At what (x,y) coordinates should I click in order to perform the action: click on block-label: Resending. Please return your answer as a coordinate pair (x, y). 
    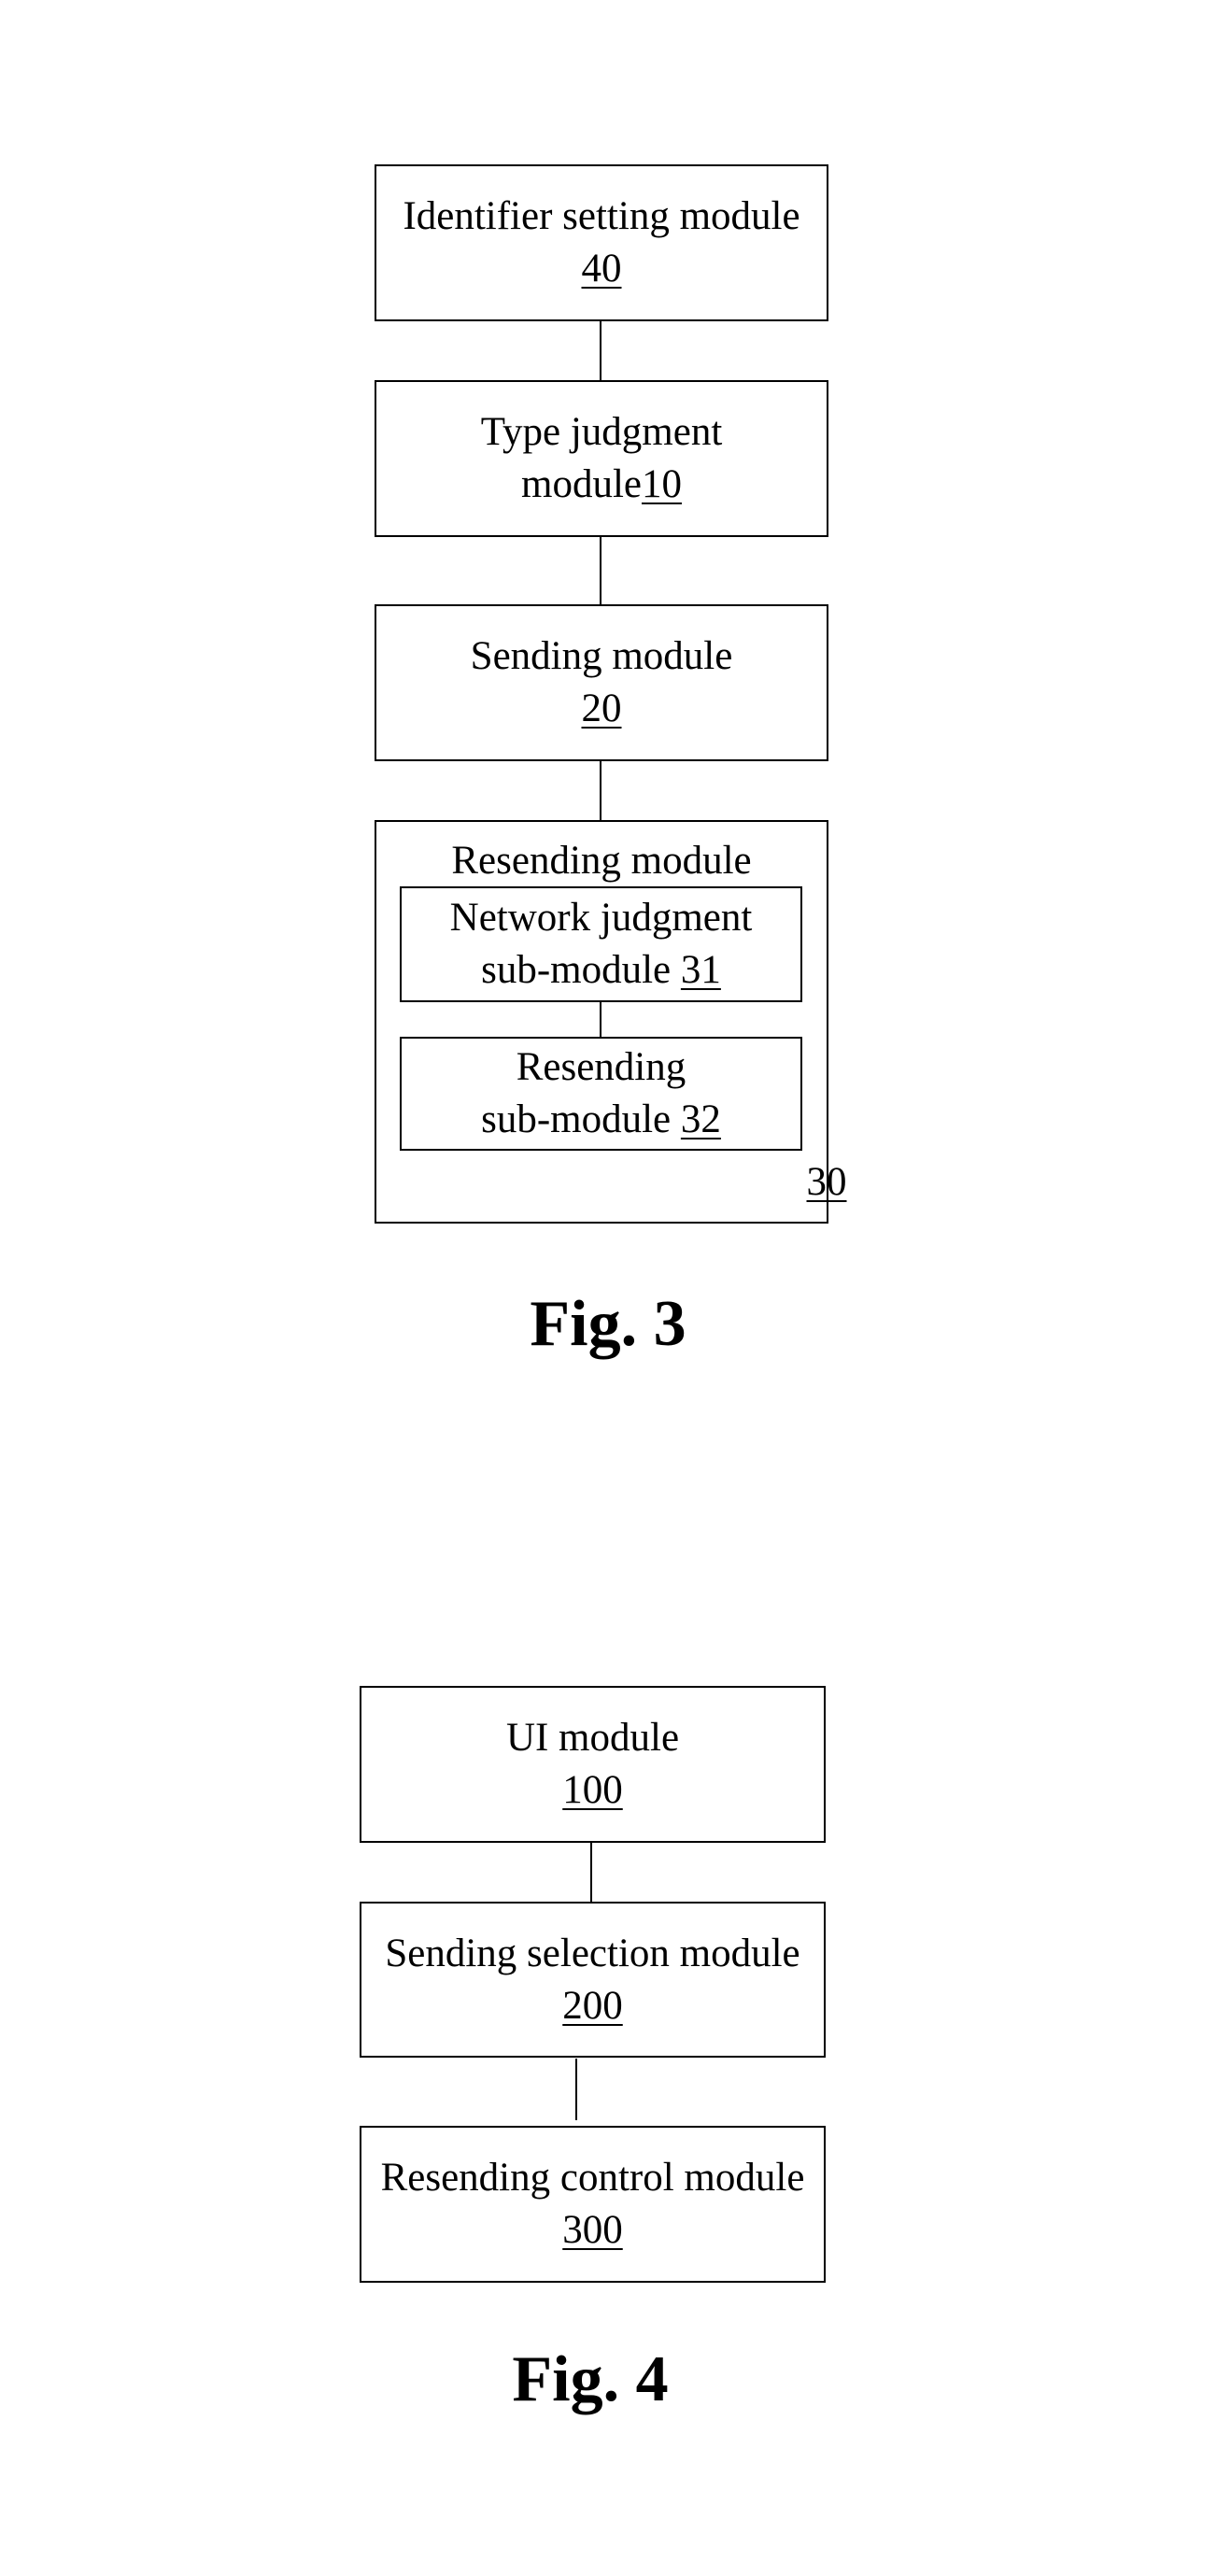
    Looking at the image, I should click on (601, 1067).